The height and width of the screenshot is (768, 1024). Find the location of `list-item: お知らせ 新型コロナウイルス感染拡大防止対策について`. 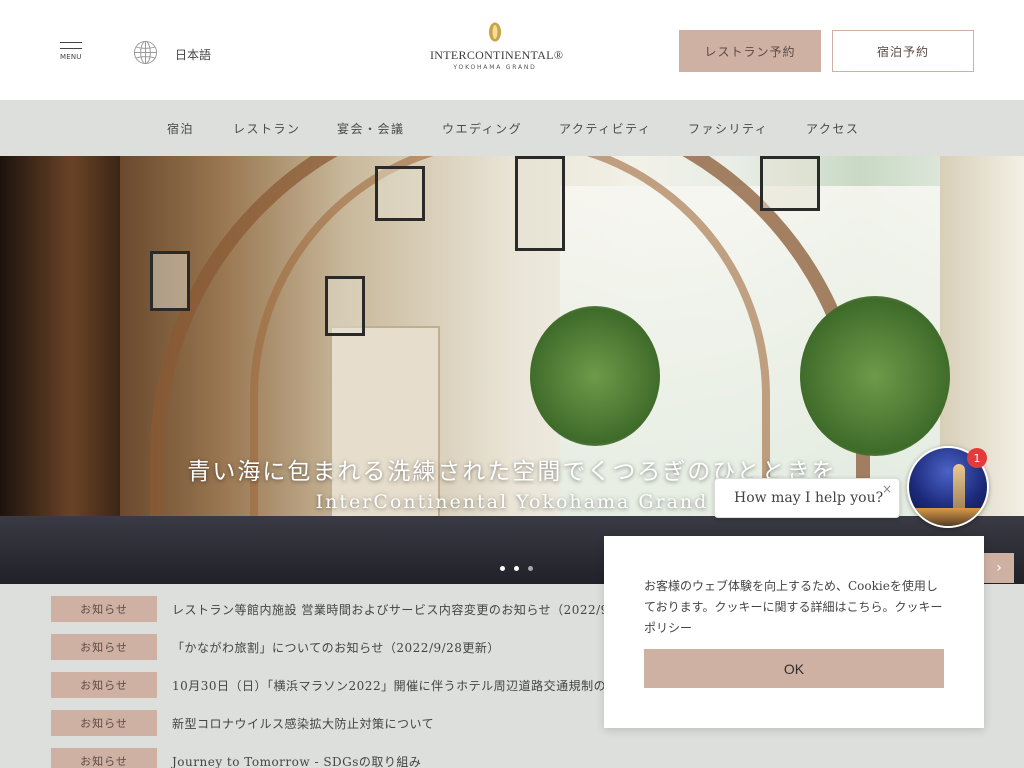

list-item: お知らせ 新型コロナウイルス感染拡大防止対策について is located at coordinates (242, 723).